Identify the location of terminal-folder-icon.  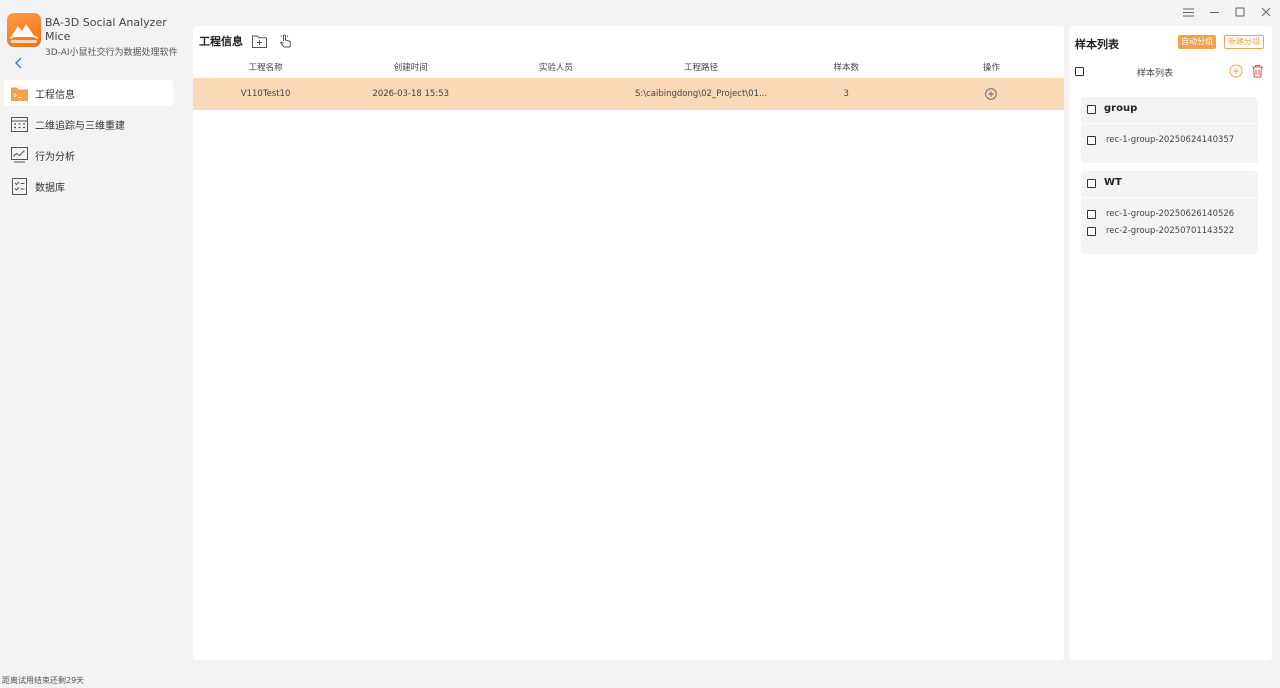
(19, 93).